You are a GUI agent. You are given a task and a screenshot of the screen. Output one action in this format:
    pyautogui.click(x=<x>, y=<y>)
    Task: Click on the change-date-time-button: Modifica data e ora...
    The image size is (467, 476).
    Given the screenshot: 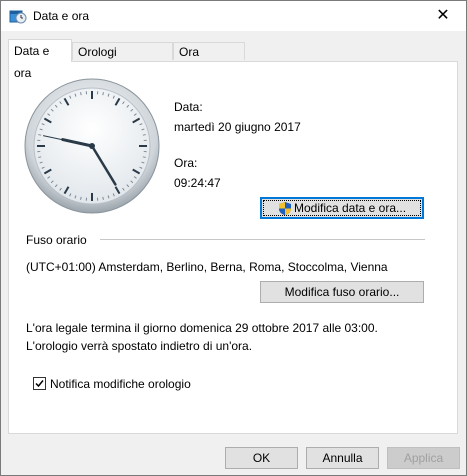 What is the action you would take?
    pyautogui.click(x=342, y=208)
    